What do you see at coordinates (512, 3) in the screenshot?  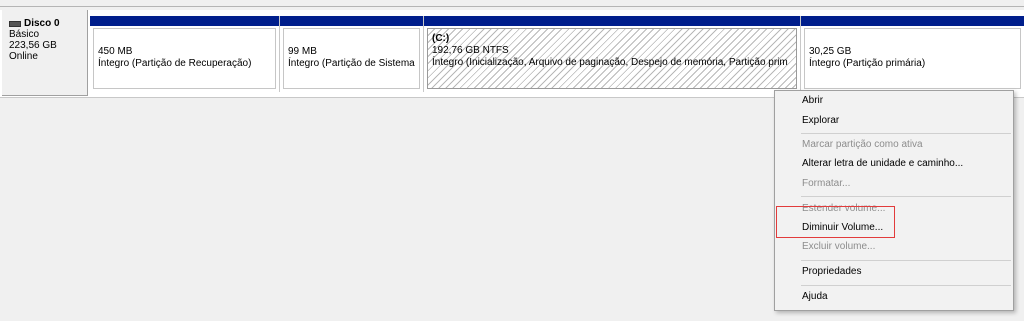 I see `top-divider` at bounding box center [512, 3].